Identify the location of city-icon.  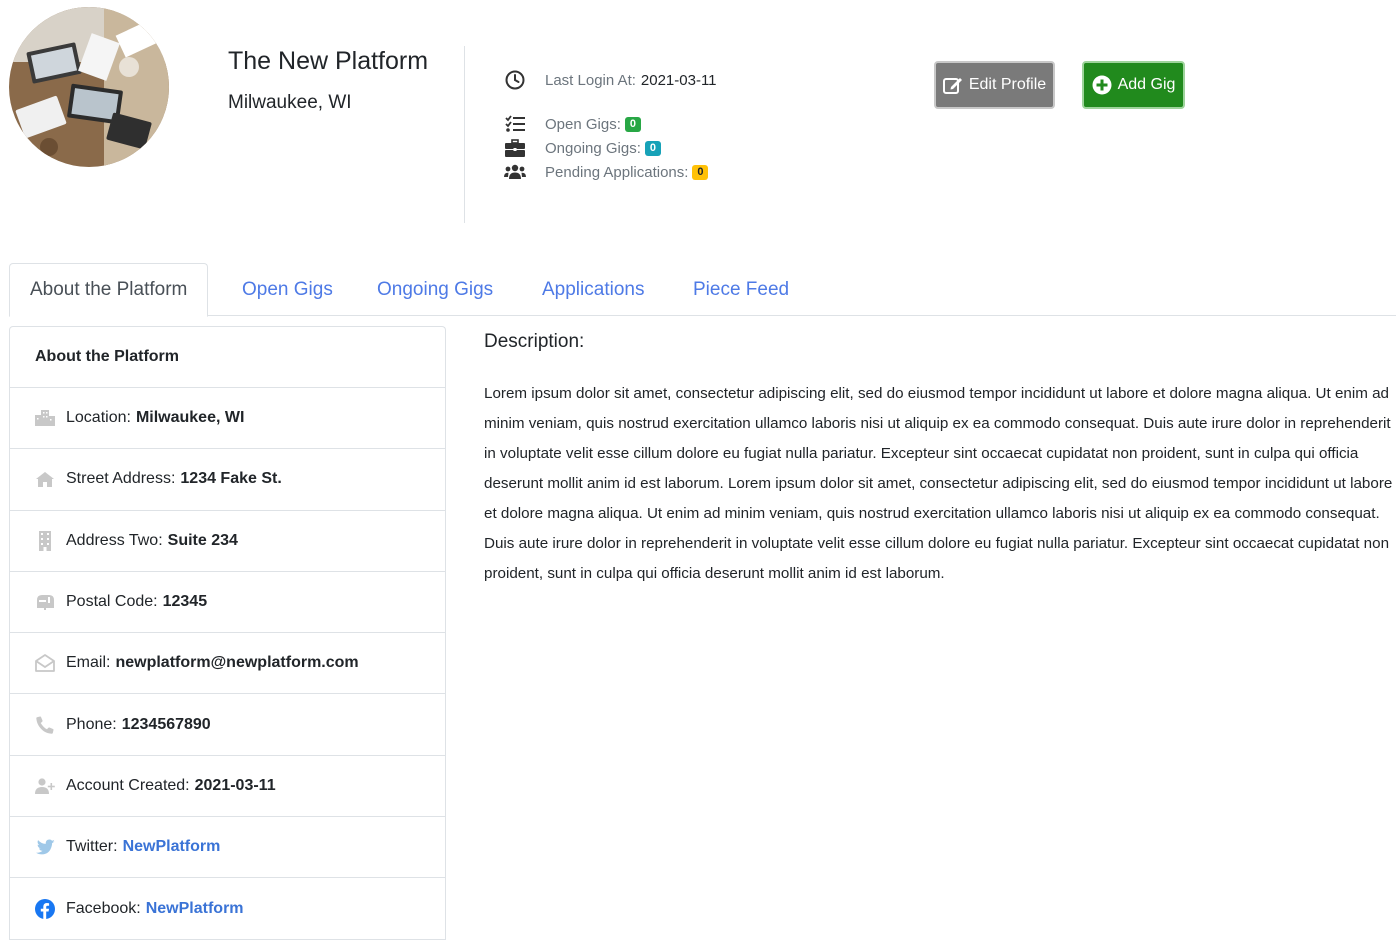
(45, 418).